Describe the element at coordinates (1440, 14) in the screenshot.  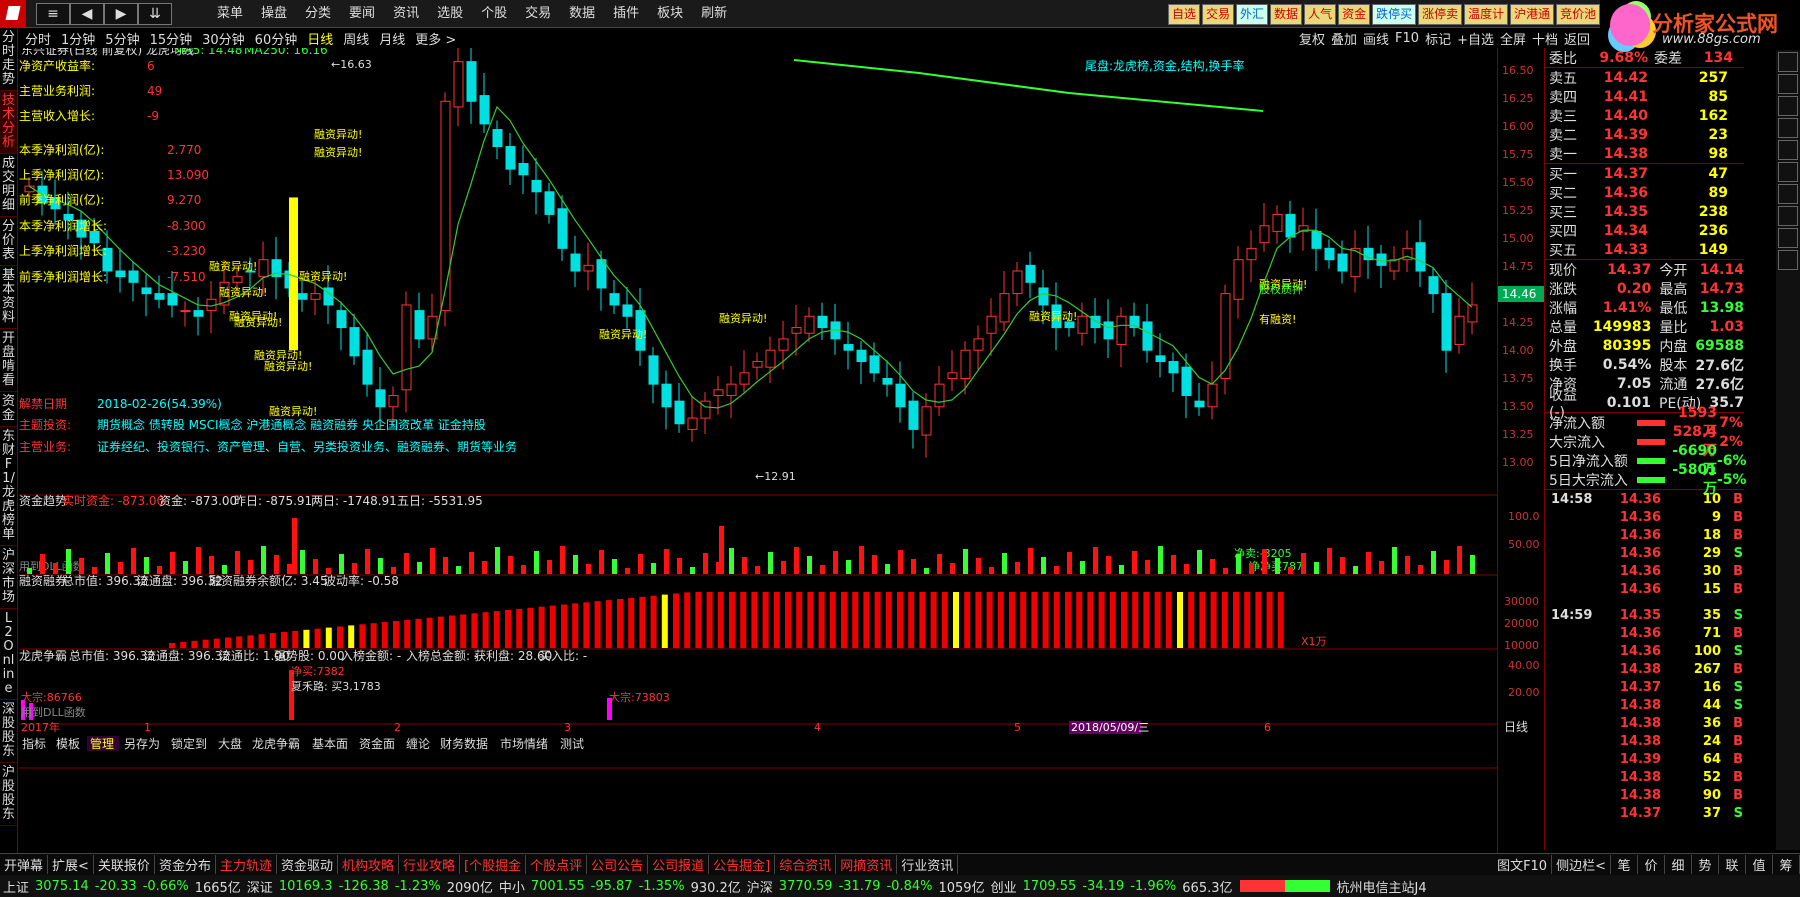
I see `toolbar-button-7: 涨停卖` at that location.